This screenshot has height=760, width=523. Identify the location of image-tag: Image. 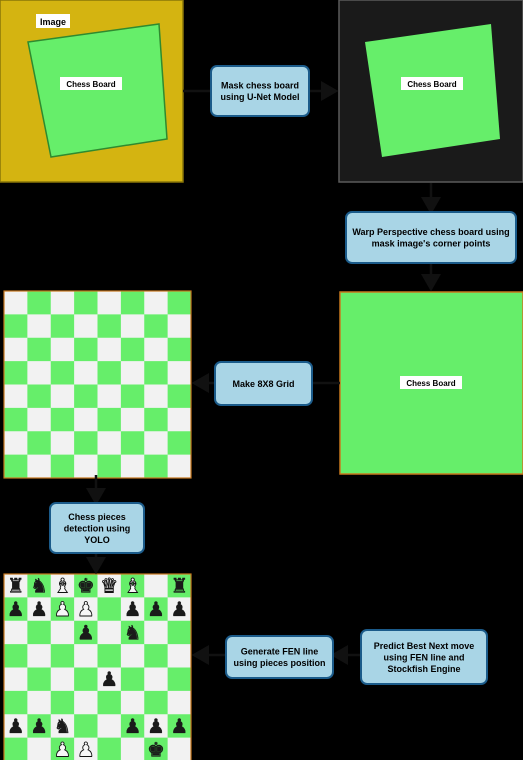
(53, 22).